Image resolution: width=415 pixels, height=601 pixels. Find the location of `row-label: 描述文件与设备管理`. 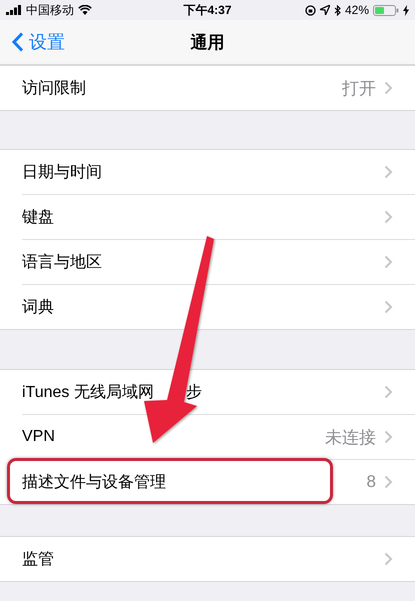

row-label: 描述文件与设备管理 is located at coordinates (94, 482).